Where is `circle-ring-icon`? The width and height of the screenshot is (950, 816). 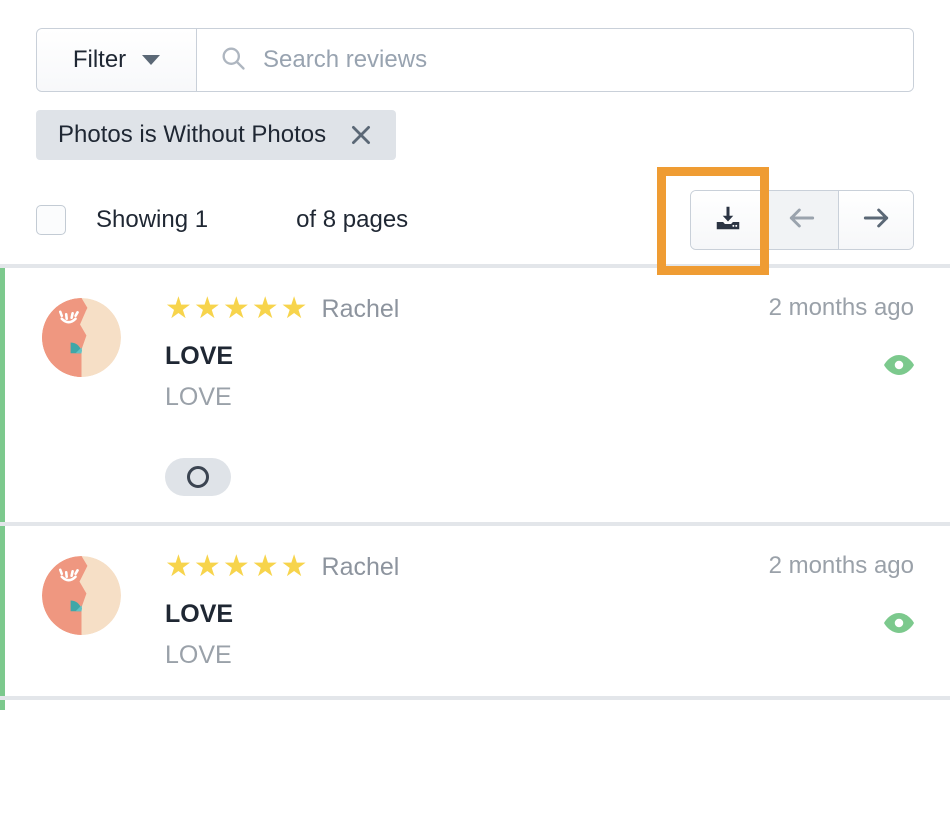 circle-ring-icon is located at coordinates (198, 477).